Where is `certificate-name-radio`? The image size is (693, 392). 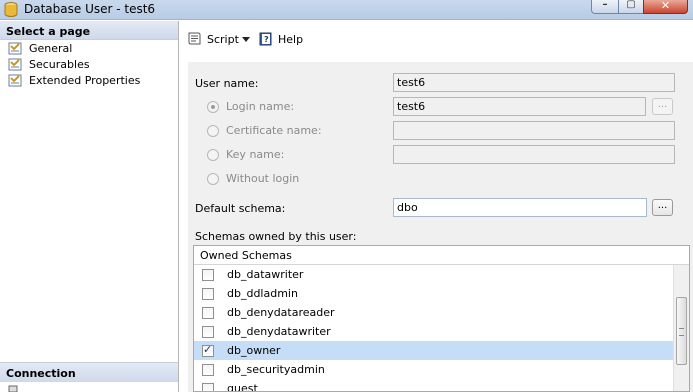
certificate-name-radio is located at coordinates (213, 131).